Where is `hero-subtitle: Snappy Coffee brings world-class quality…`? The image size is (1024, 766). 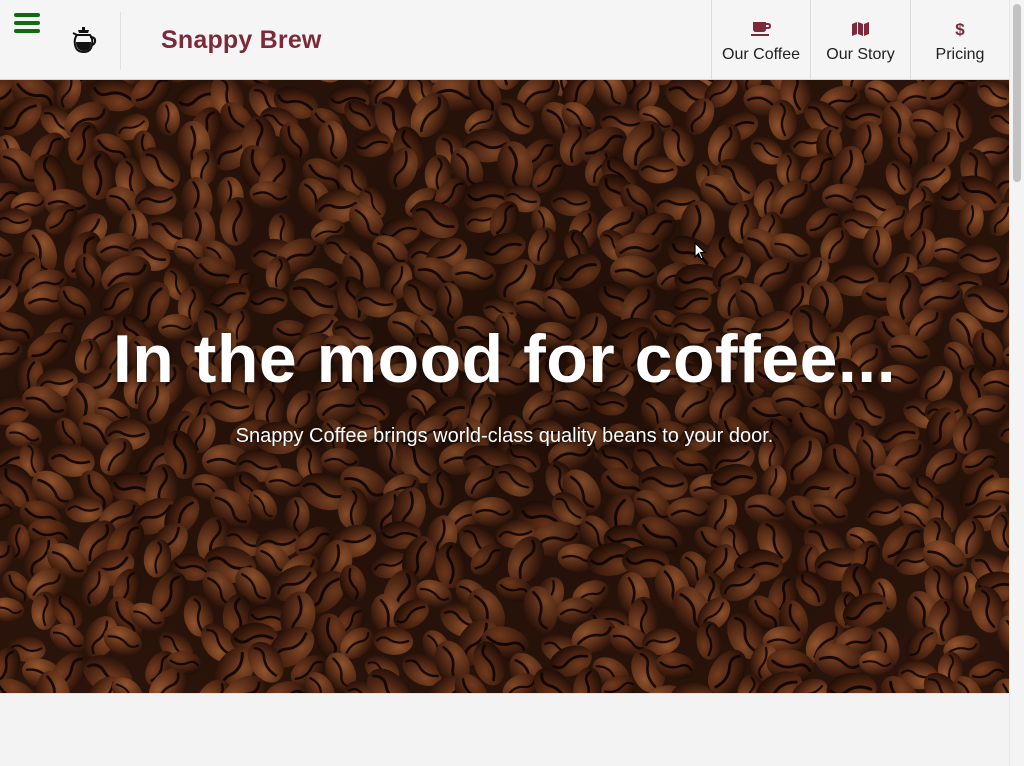
hero-subtitle: Snappy Coffee brings world-class quality… is located at coordinates (504, 436).